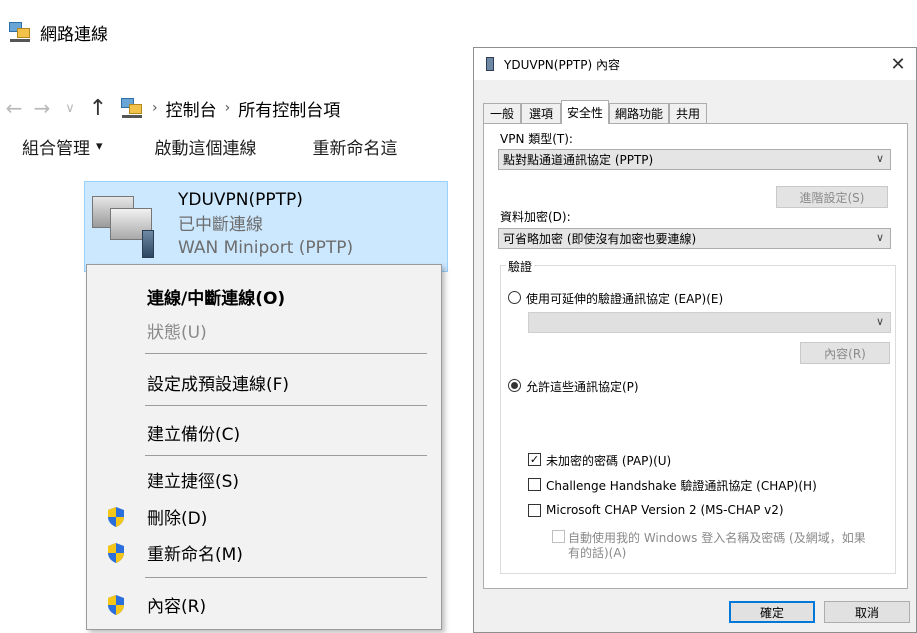 Image resolution: width=917 pixels, height=633 pixels. Describe the element at coordinates (558, 536) in the screenshot. I see `auto-windows-credentials-checkbox` at that location.